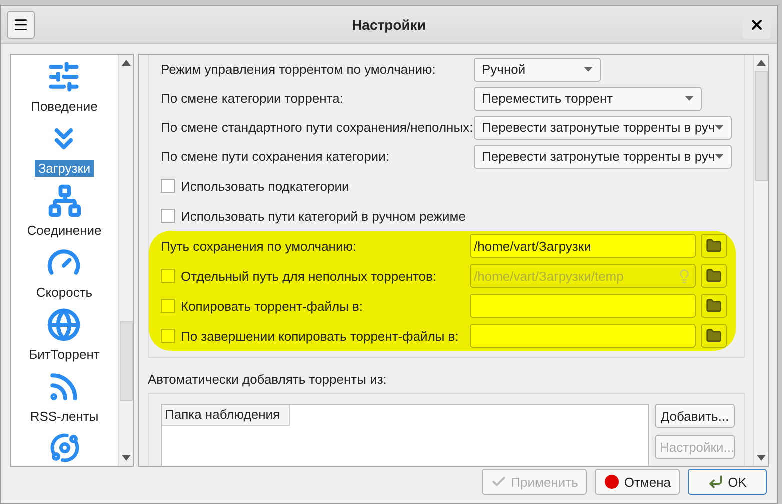 The width and height of the screenshot is (782, 504). What do you see at coordinates (313, 306) in the screenshot?
I see `checkbox-option: Копировать торрент-файлы в:` at bounding box center [313, 306].